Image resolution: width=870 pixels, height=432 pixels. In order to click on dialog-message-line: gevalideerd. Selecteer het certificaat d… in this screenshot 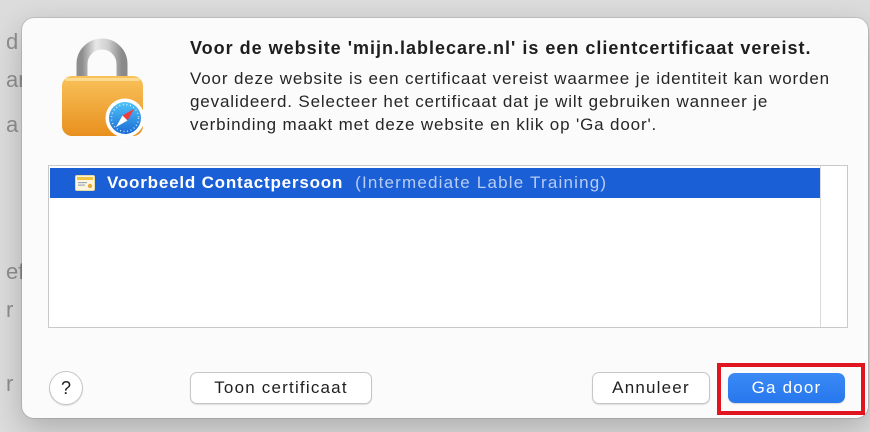, I will do `click(479, 101)`.